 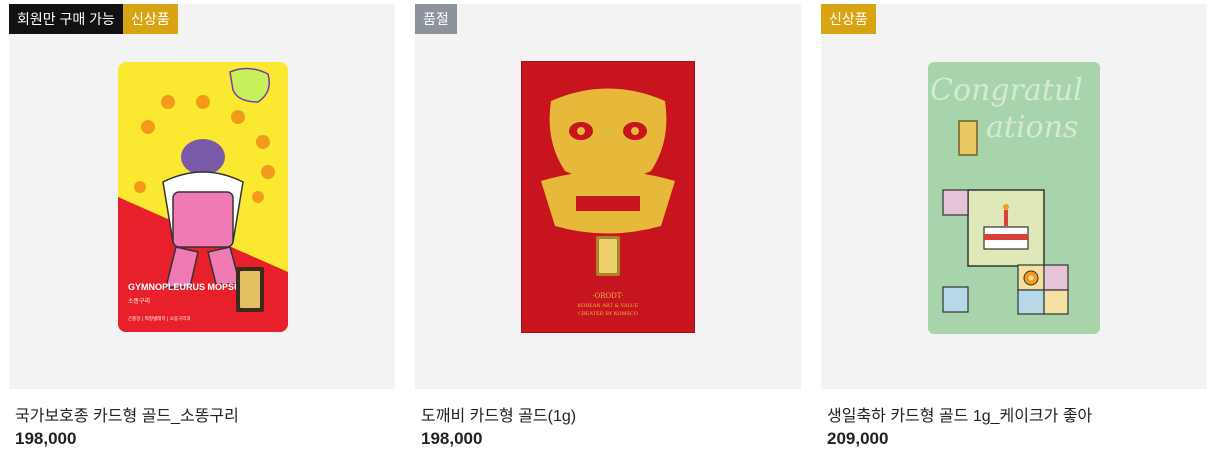 I want to click on svg-text: 소똥구리, so click(x=139, y=301).